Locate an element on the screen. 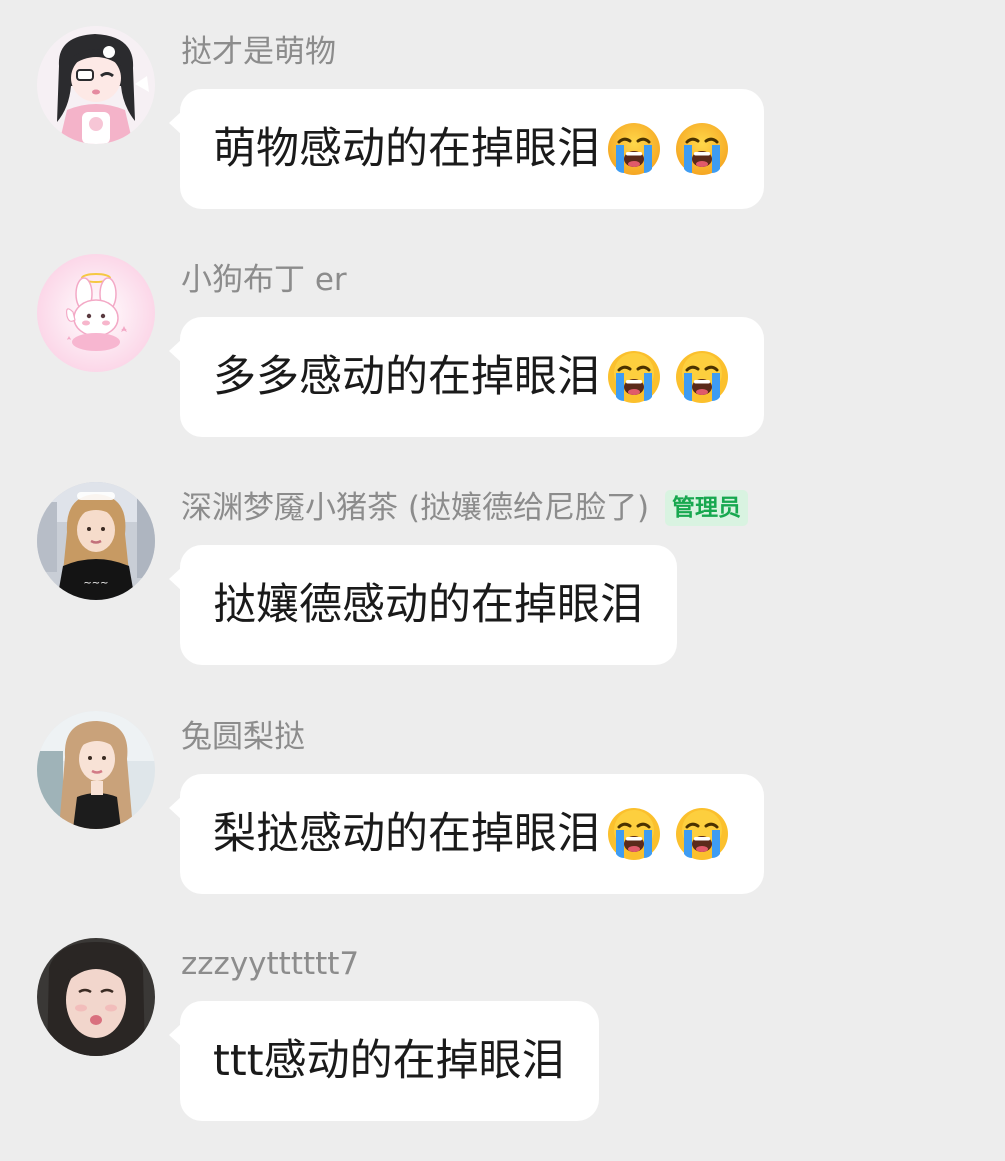 This screenshot has width=1005, height=1161. anime-girl-avatar-icon is located at coordinates (96, 85).